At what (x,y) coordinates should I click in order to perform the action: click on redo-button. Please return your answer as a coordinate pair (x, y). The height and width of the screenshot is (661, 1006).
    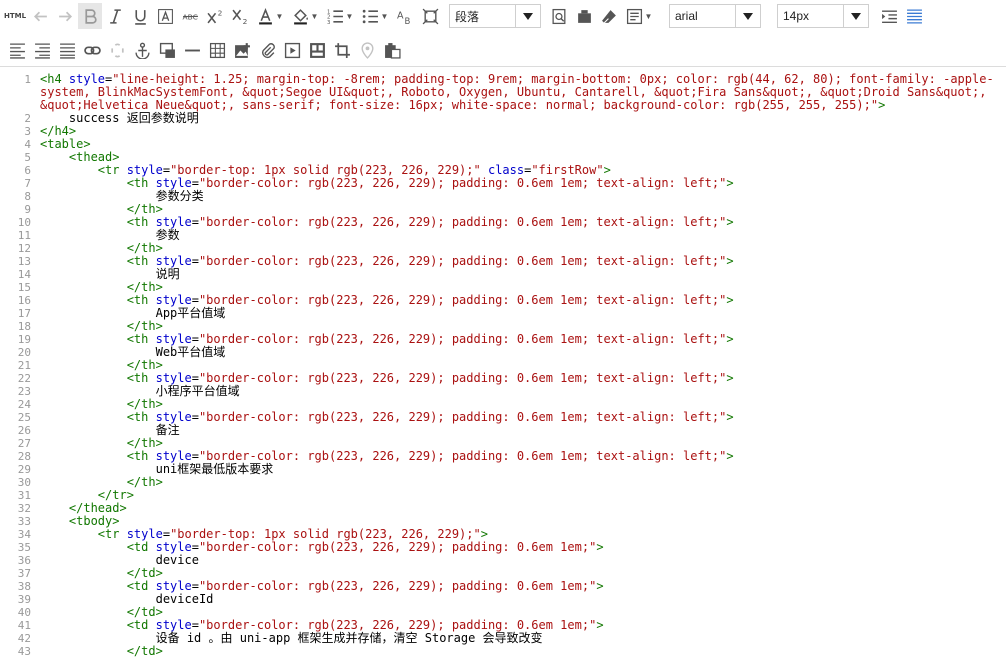
    Looking at the image, I should click on (65, 16).